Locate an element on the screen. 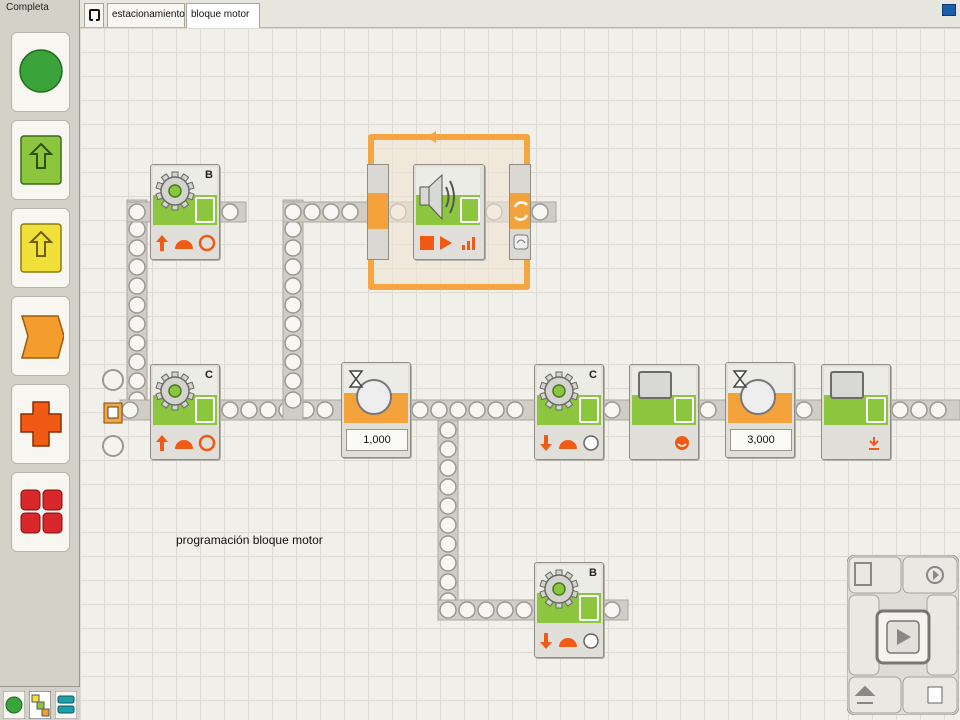 Image resolution: width=960 pixels, height=720 pixels. home-icon is located at coordinates (94, 15).